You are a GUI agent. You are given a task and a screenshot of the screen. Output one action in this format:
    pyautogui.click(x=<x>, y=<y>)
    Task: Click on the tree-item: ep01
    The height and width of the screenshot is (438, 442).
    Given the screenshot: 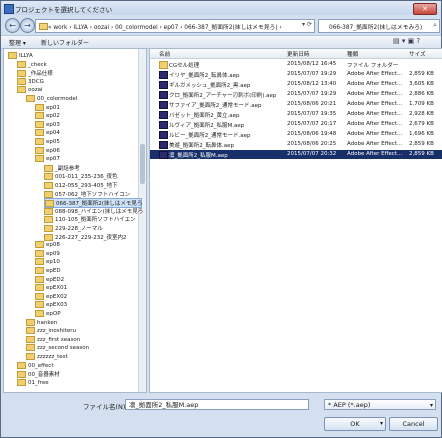 What is the action you would take?
    pyautogui.click(x=47, y=107)
    